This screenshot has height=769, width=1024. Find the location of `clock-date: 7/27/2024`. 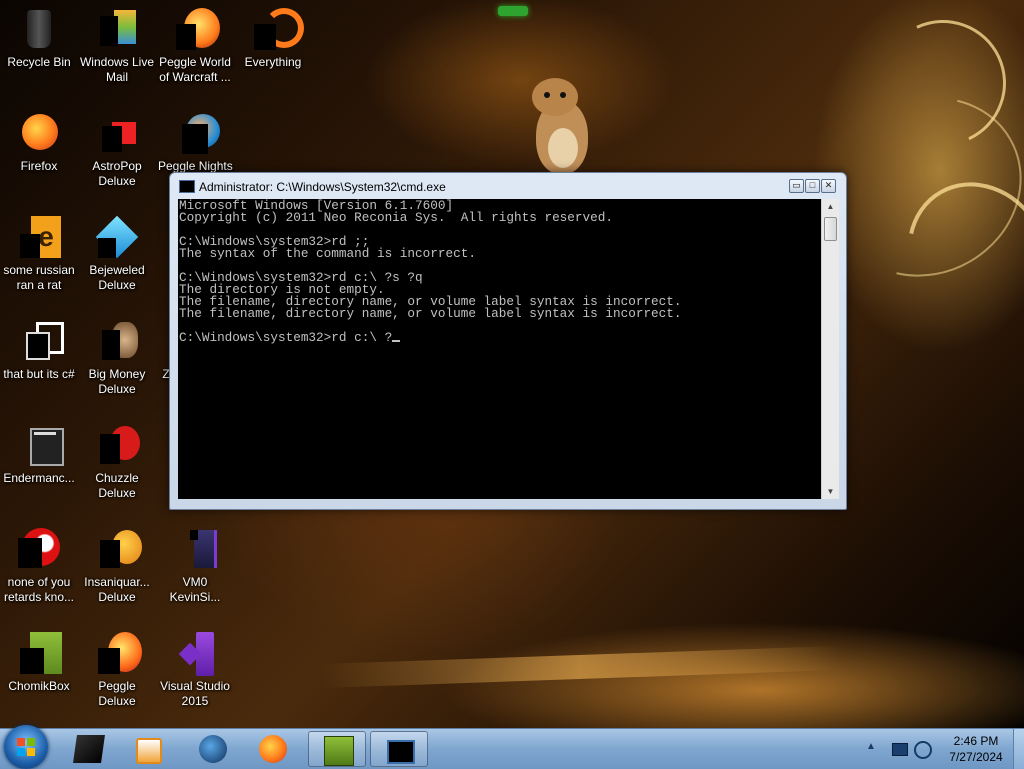

clock-date: 7/27/2024 is located at coordinates (976, 757).